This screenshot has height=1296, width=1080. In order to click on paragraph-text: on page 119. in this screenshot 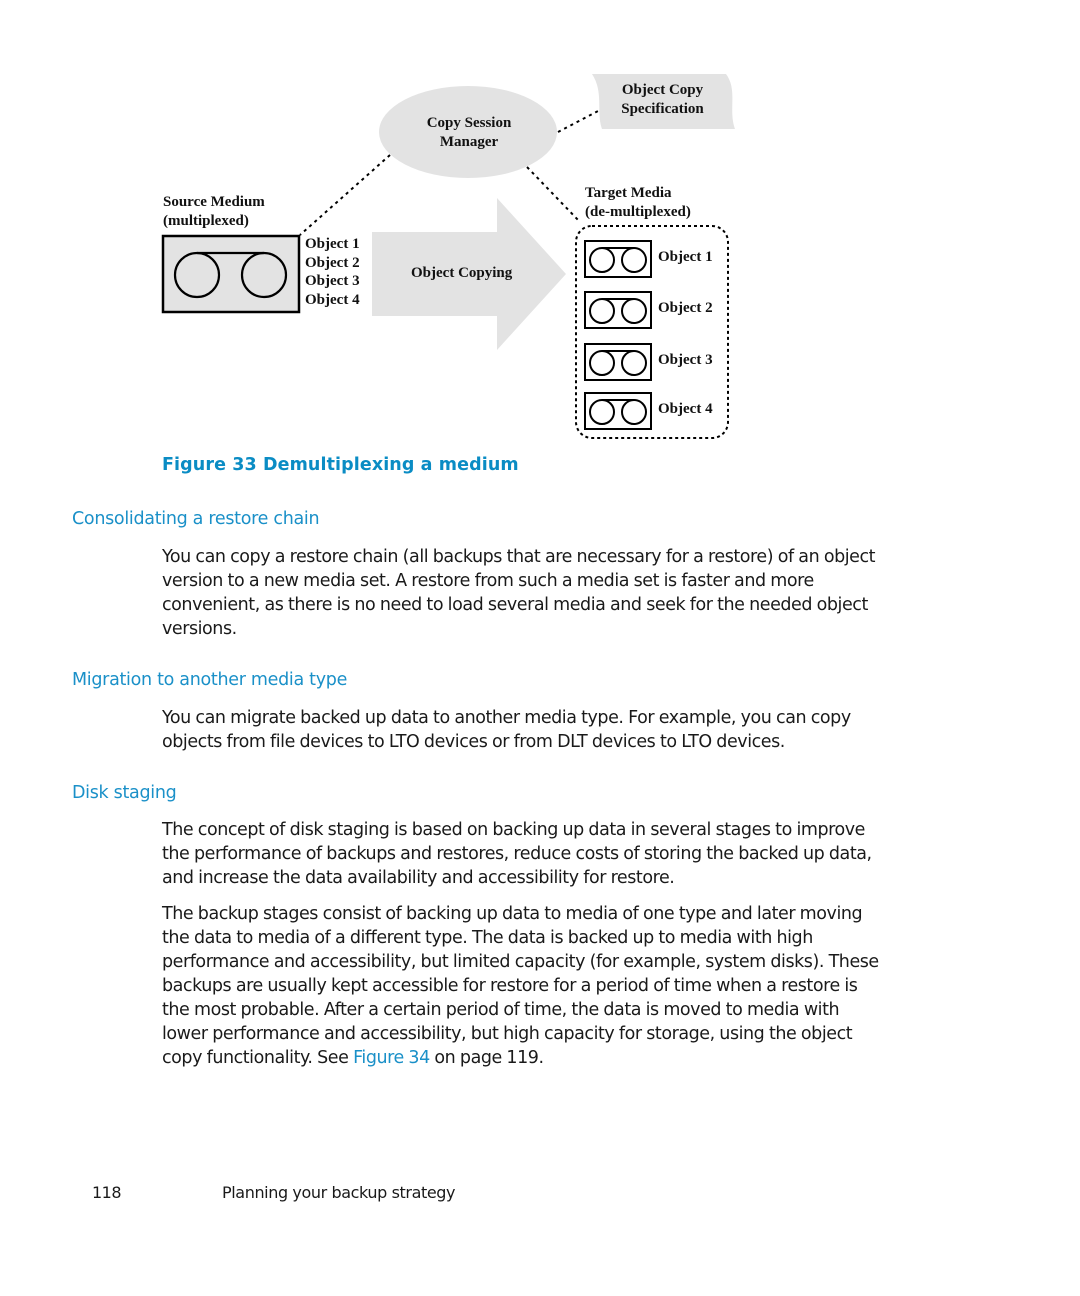, I will do `click(486, 1058)`.